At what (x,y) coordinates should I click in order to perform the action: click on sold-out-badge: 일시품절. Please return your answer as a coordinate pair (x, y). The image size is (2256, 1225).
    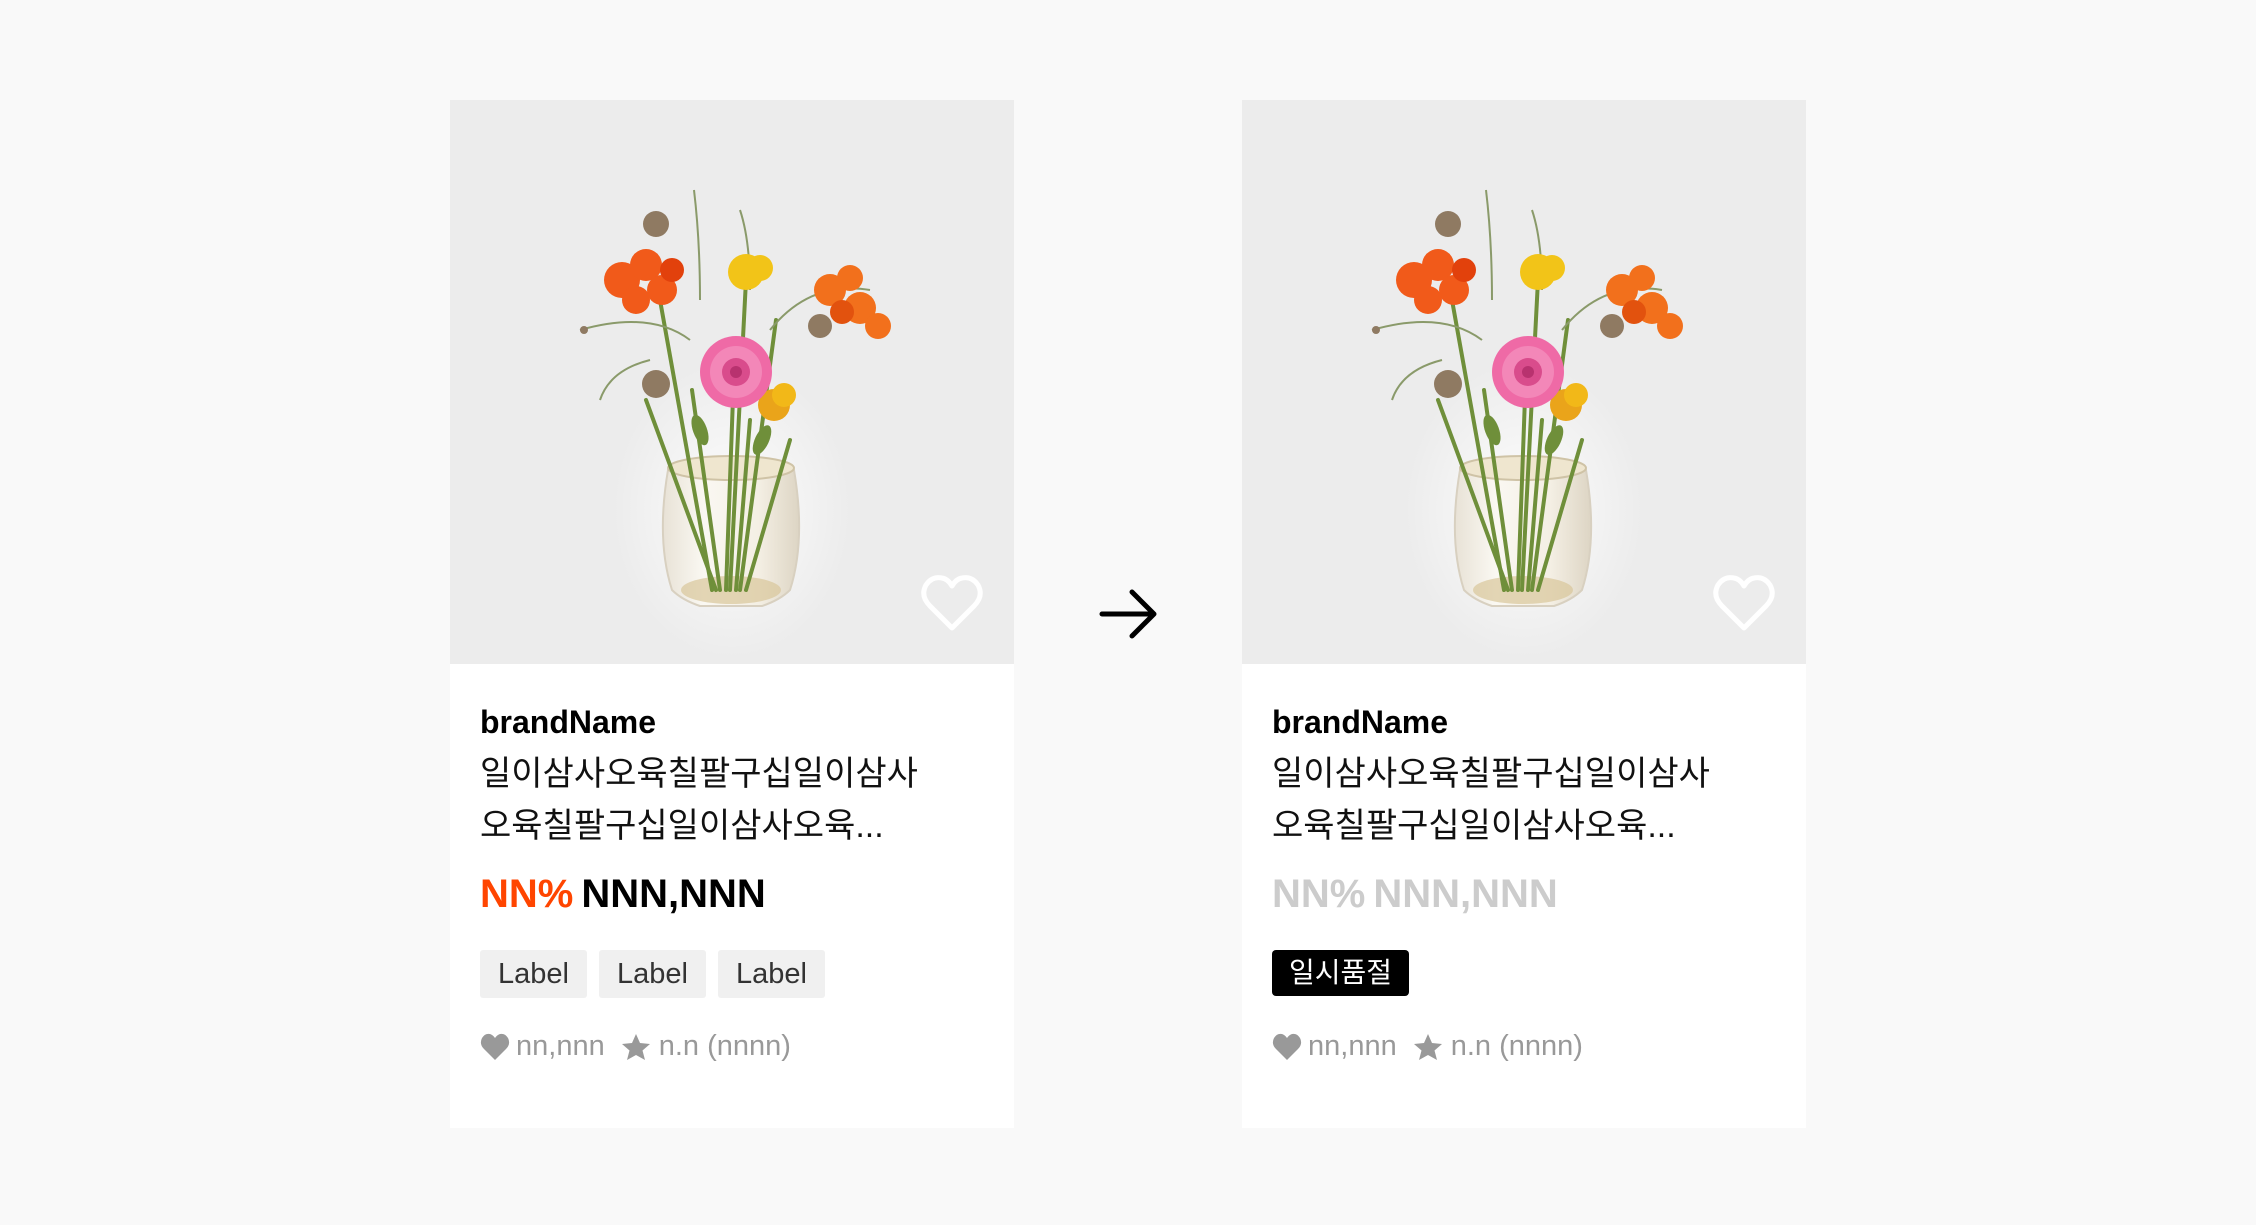
    Looking at the image, I should click on (1341, 973).